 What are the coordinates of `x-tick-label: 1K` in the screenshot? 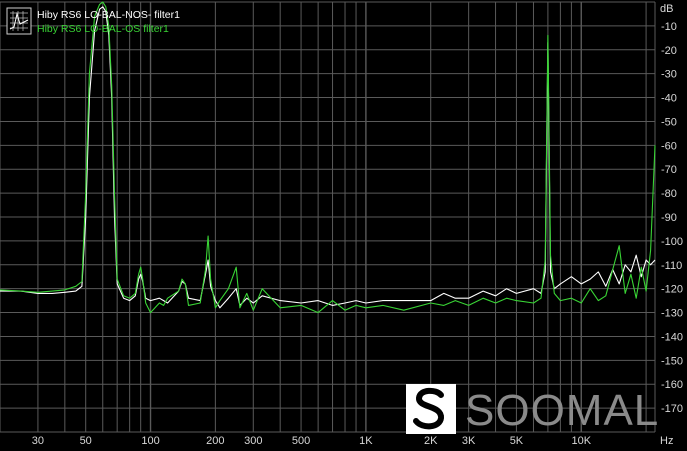 It's located at (366, 441).